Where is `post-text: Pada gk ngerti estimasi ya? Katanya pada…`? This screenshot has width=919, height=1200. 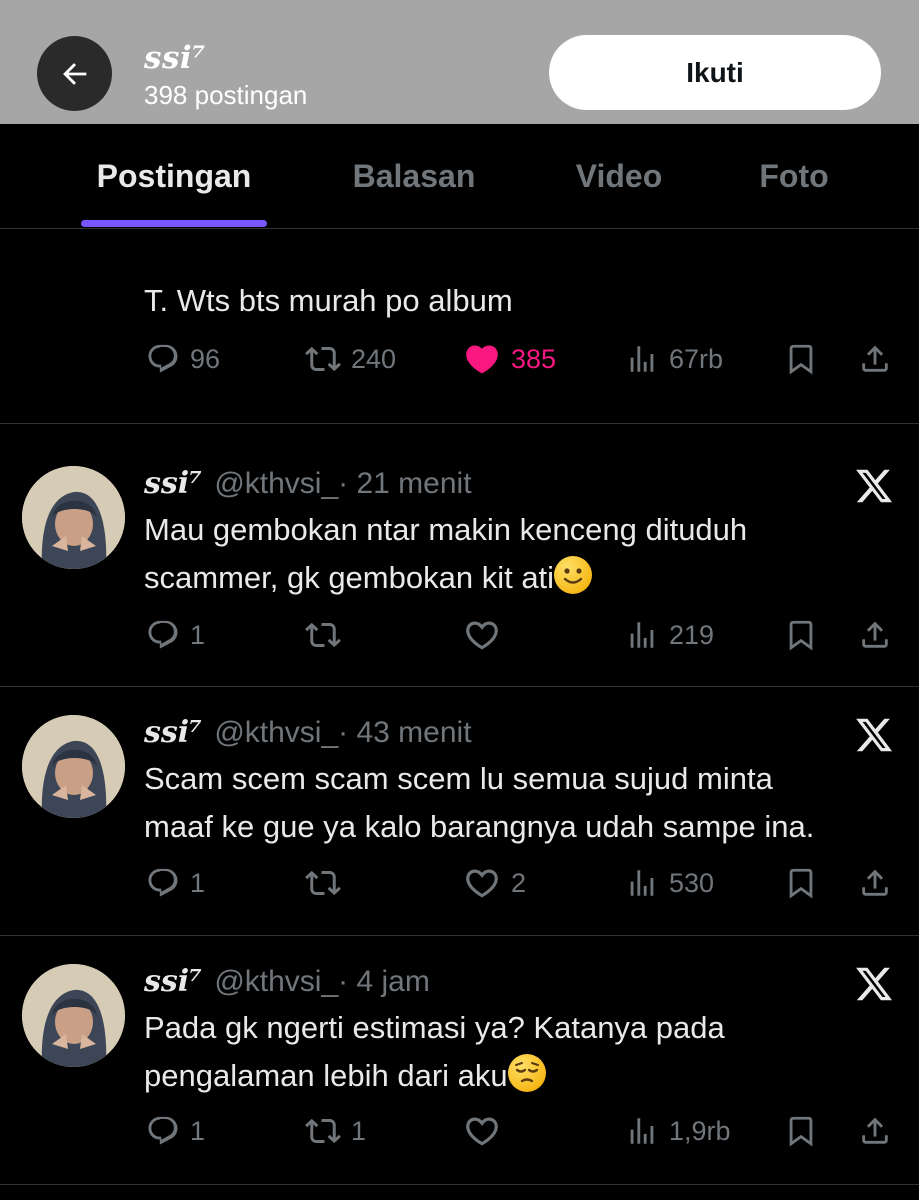 post-text: Pada gk ngerti estimasi ya? Katanya pada… is located at coordinates (514, 1052).